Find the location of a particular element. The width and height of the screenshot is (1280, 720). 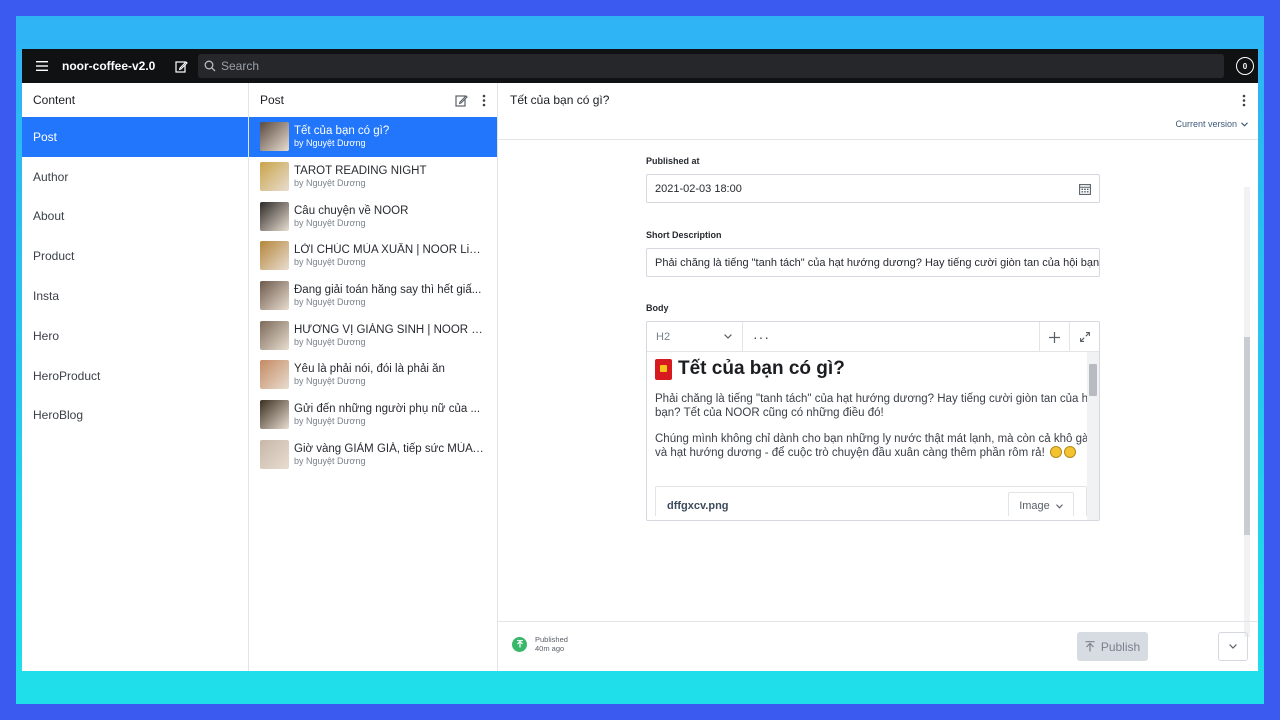

document-title: Tết của bạn có gì? is located at coordinates (560, 100).